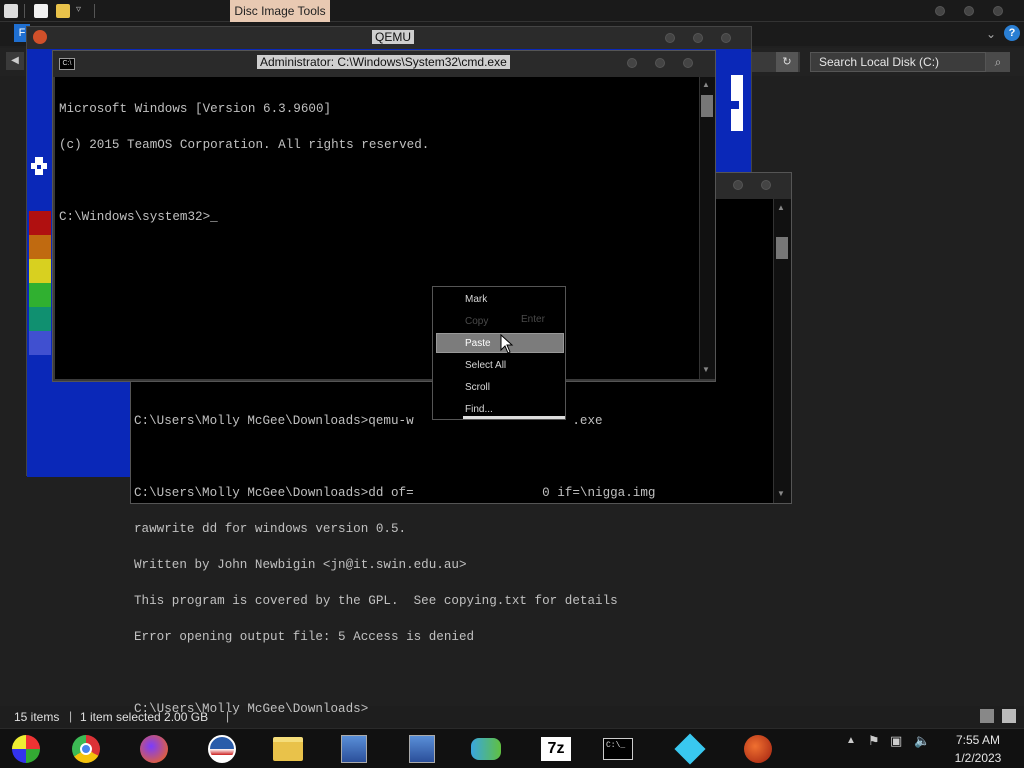 This screenshot has width=1024, height=768. I want to click on menu-item-paste: Paste, so click(478, 344).